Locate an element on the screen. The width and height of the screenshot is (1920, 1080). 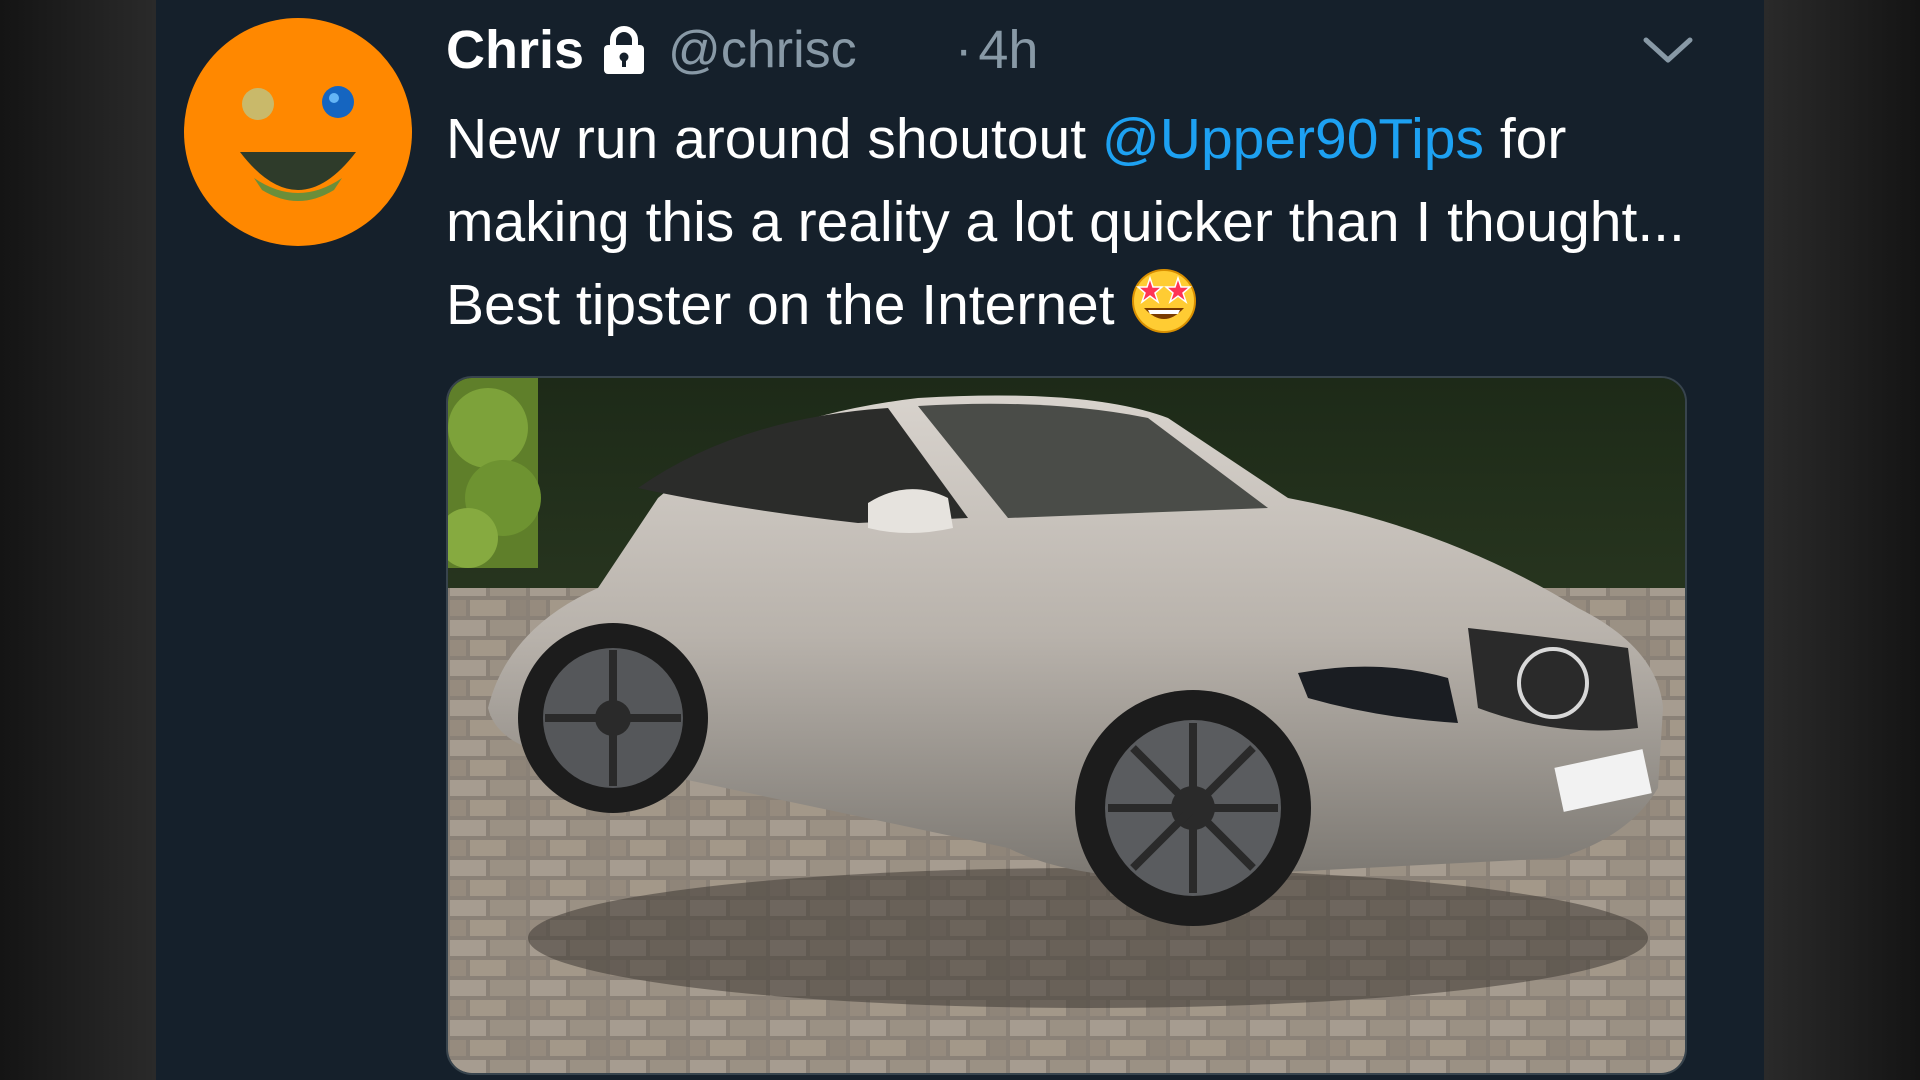
chevron-down-icon is located at coordinates (1668, 50).